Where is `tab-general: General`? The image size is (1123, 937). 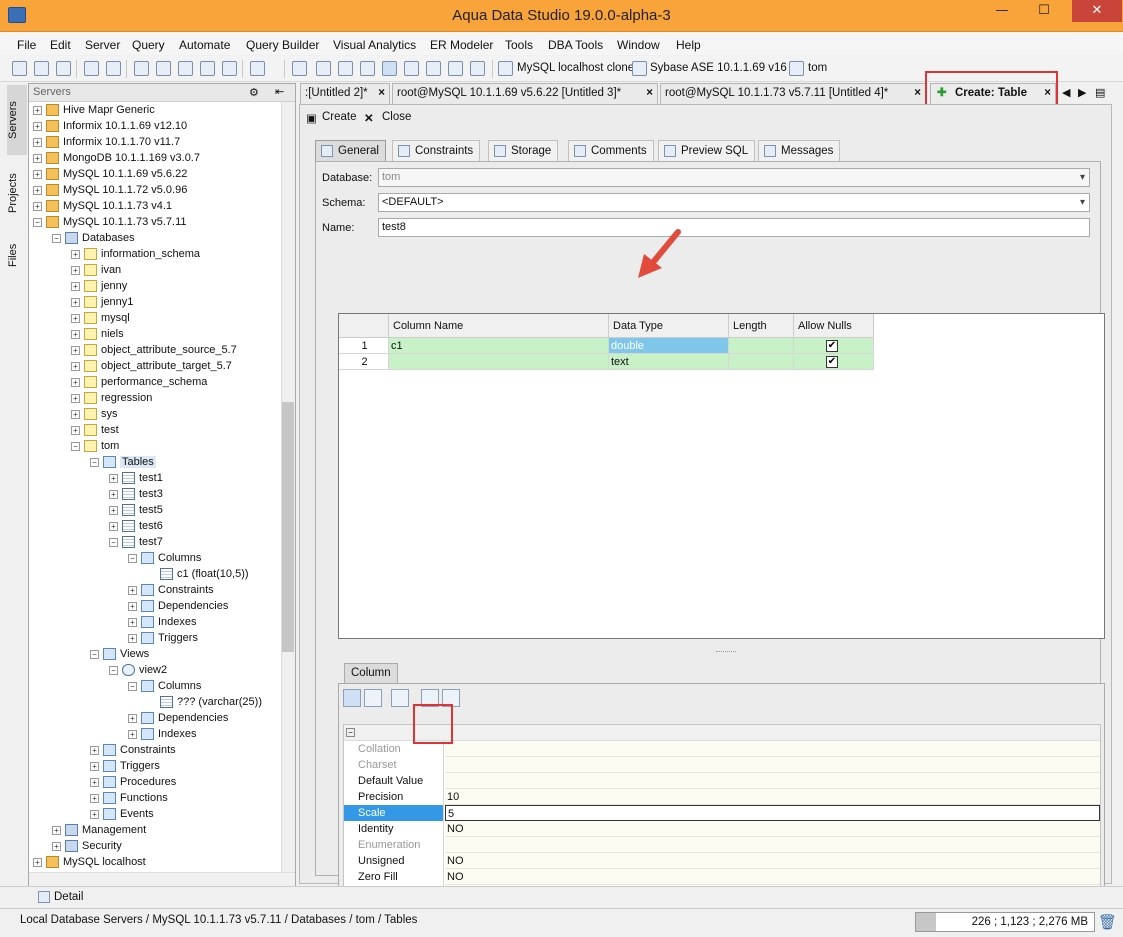
tab-general: General is located at coordinates (350, 150).